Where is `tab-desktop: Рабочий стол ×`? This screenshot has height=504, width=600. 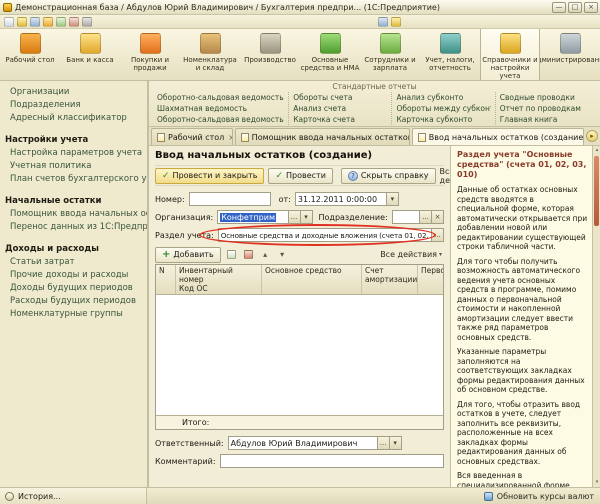 tab-desktop: Рабочий стол × is located at coordinates (192, 136).